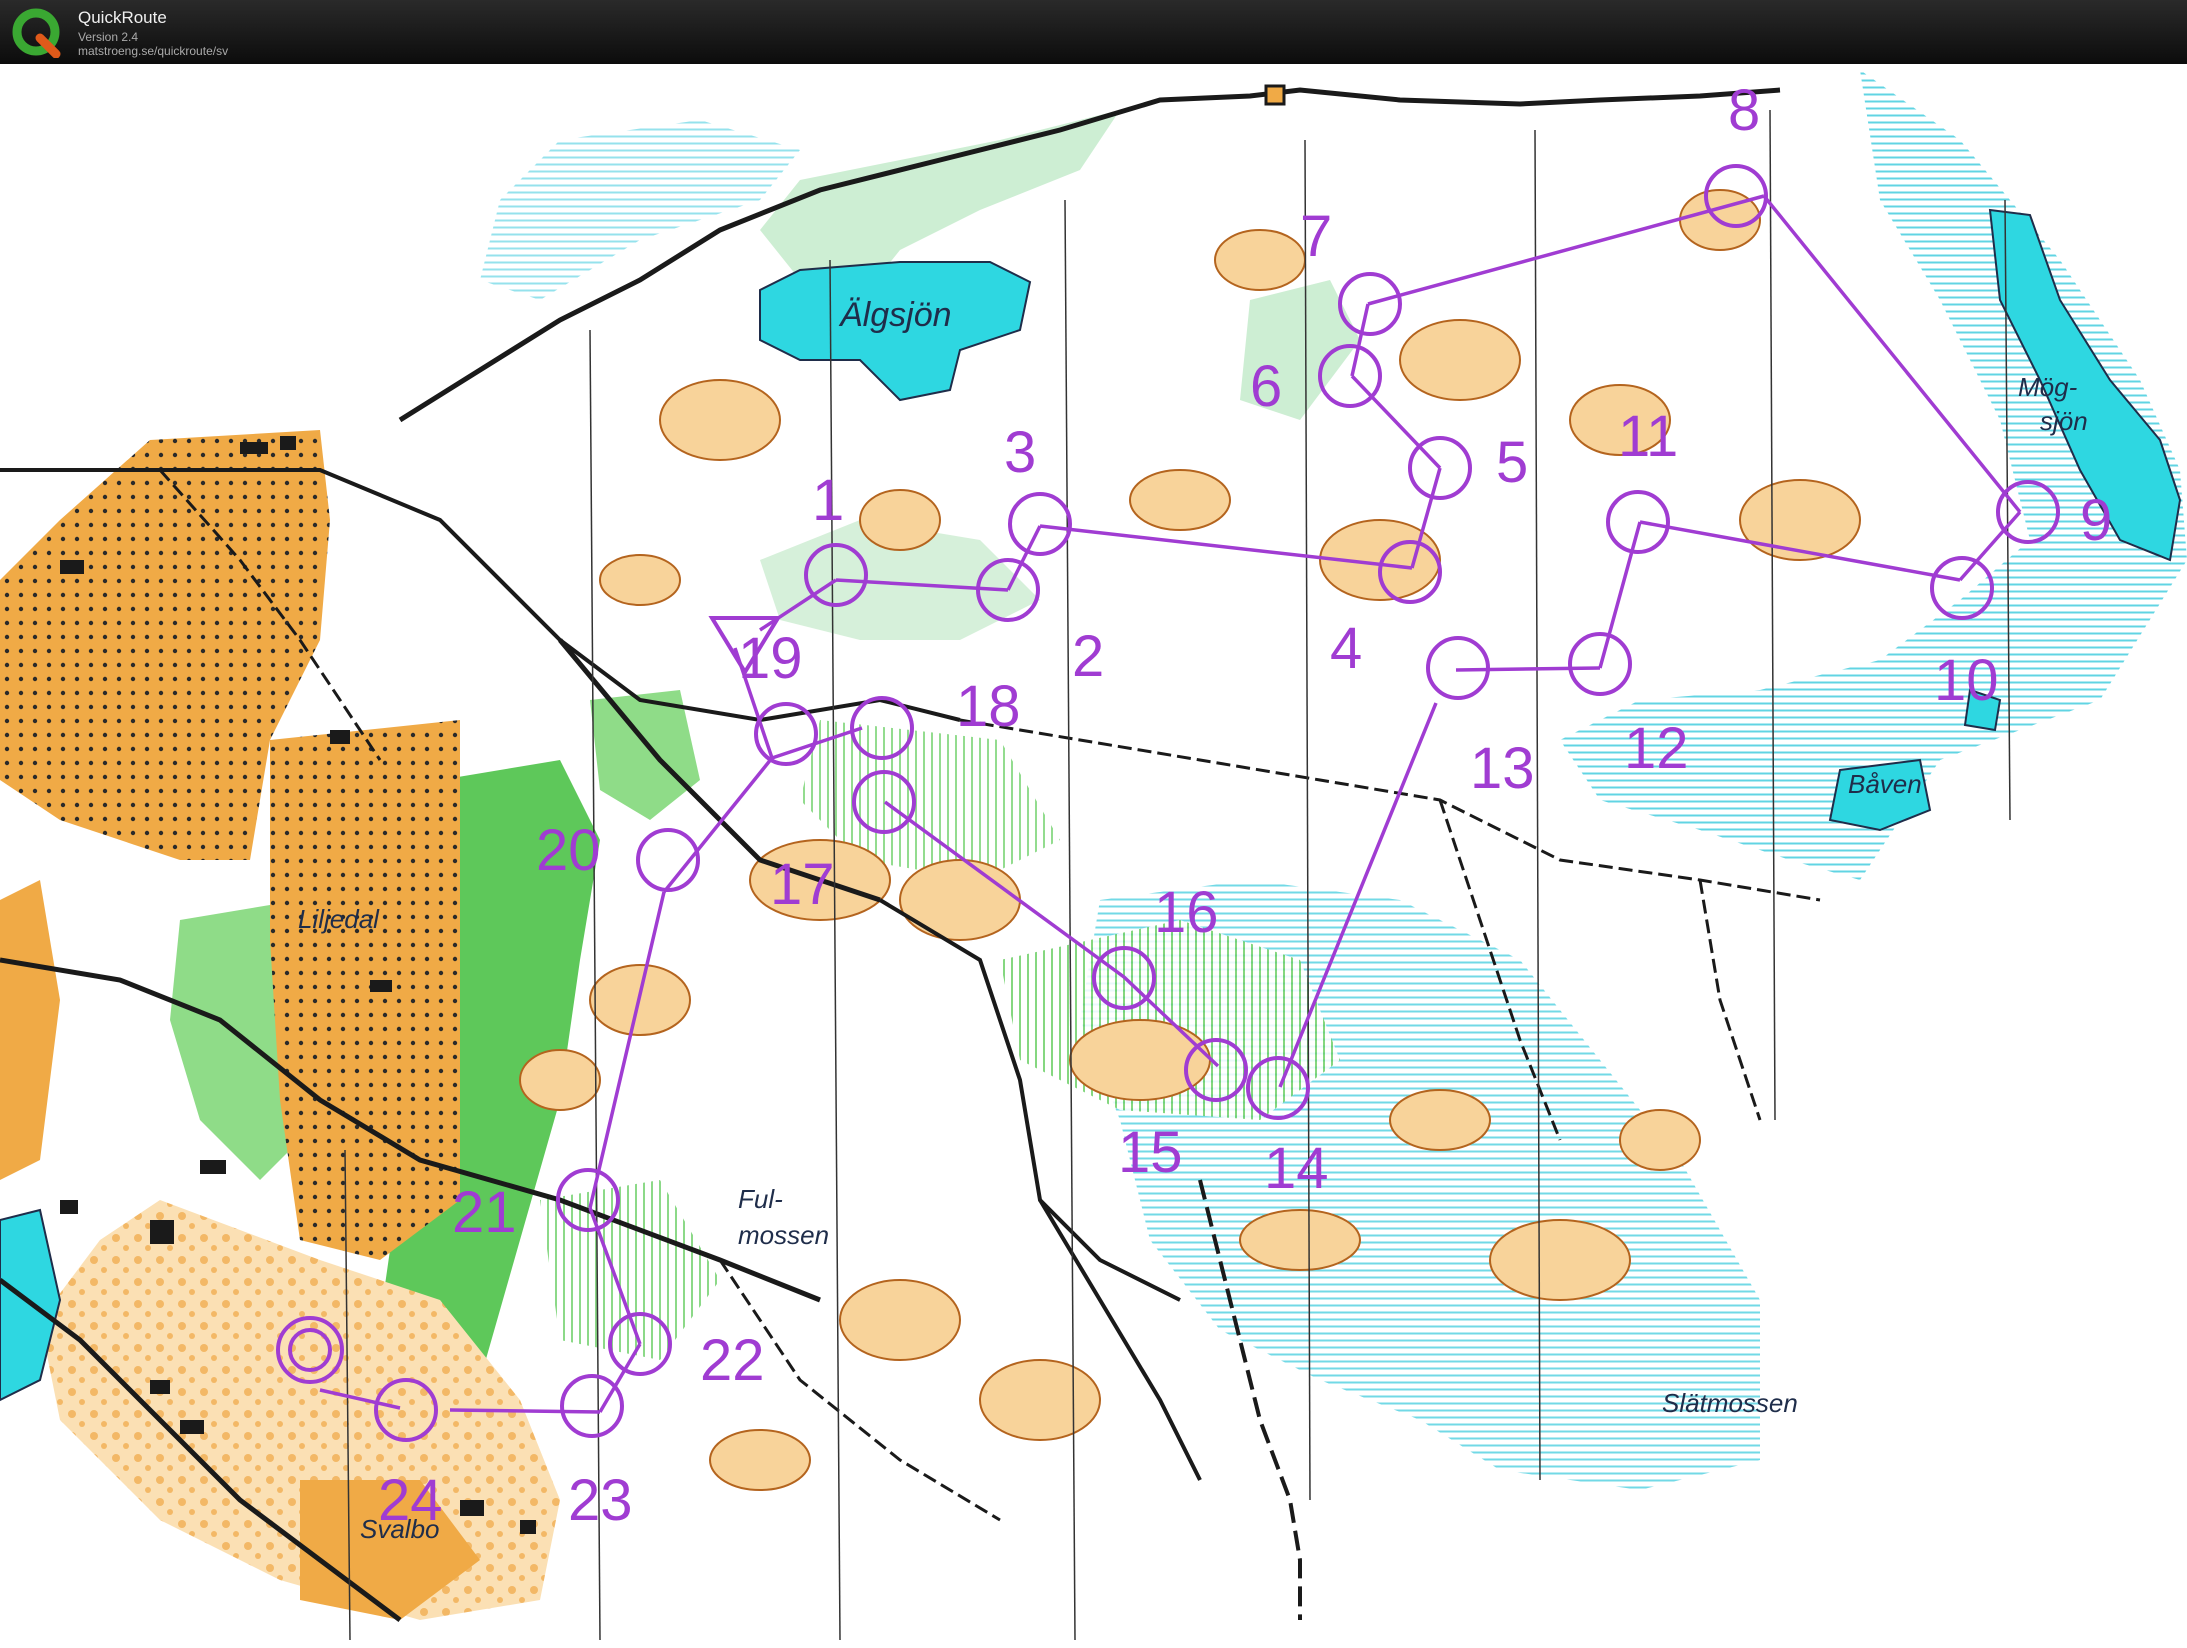 The height and width of the screenshot is (1648, 2187). I want to click on control-number-6: 6, so click(1266, 386).